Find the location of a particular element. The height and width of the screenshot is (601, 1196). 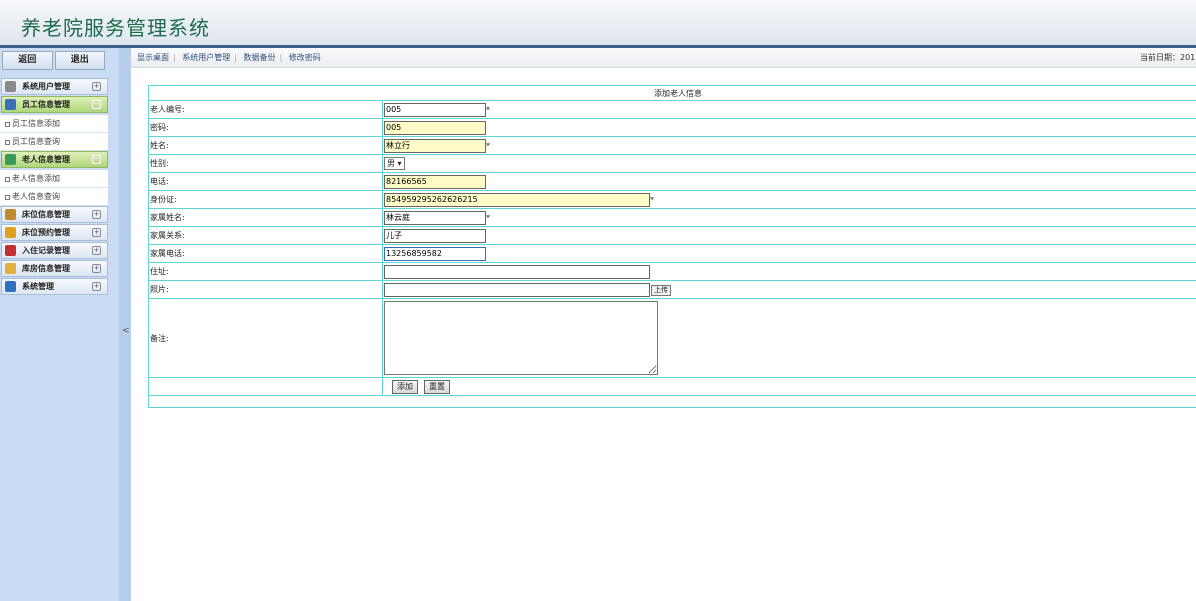

app-title: 养老院服务管理系统 is located at coordinates (115, 28).